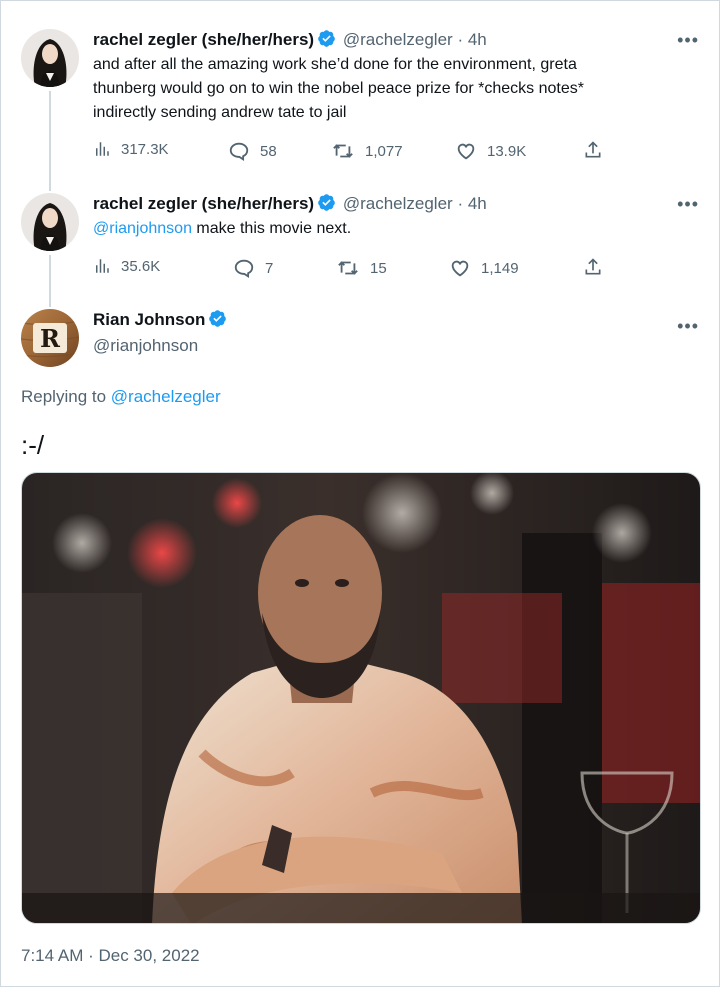  I want to click on text-line: indirectly sending andrew tate to jail, so click(220, 112).